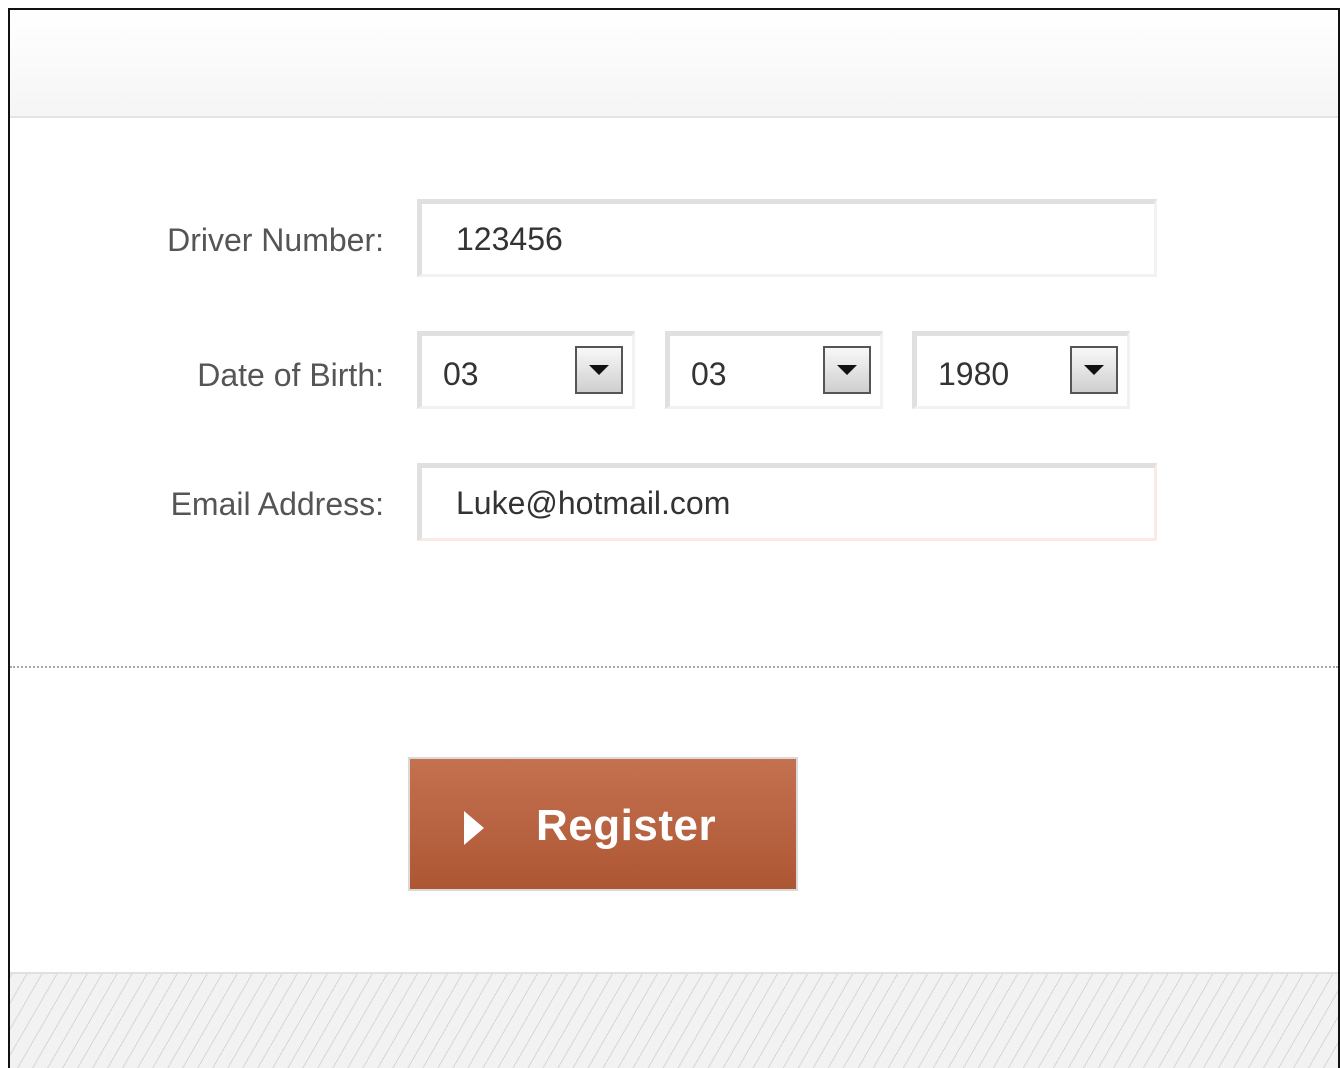 This screenshot has height=1068, width=1340. Describe the element at coordinates (674, 1020) in the screenshot. I see `panel-footer` at that location.